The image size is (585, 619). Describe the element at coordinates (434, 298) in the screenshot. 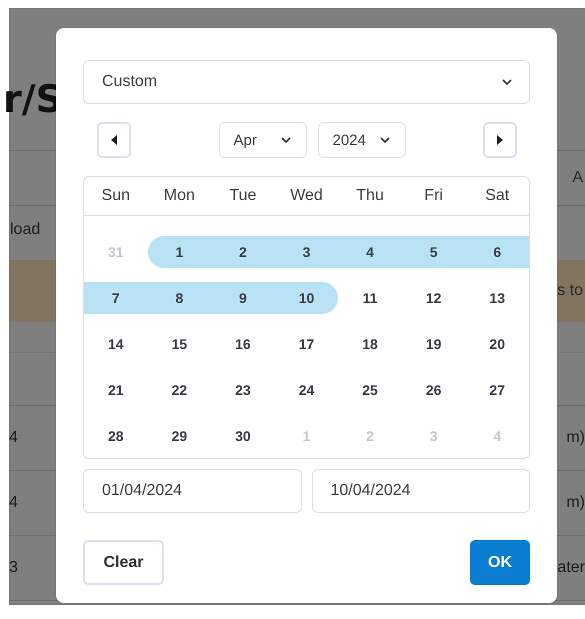

I see `calendar-day: 12` at that location.